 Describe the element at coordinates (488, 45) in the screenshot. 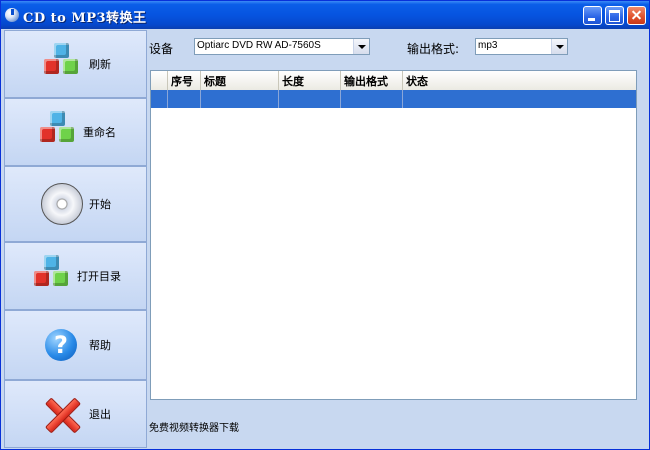

I see `format-select-value: mp3` at that location.